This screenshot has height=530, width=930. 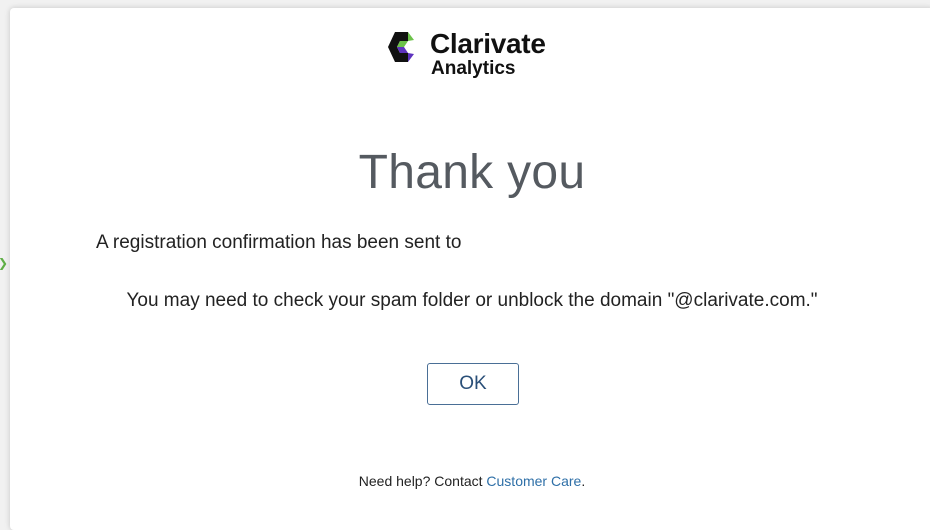 What do you see at coordinates (472, 172) in the screenshot?
I see `dialog-title: Thank you` at bounding box center [472, 172].